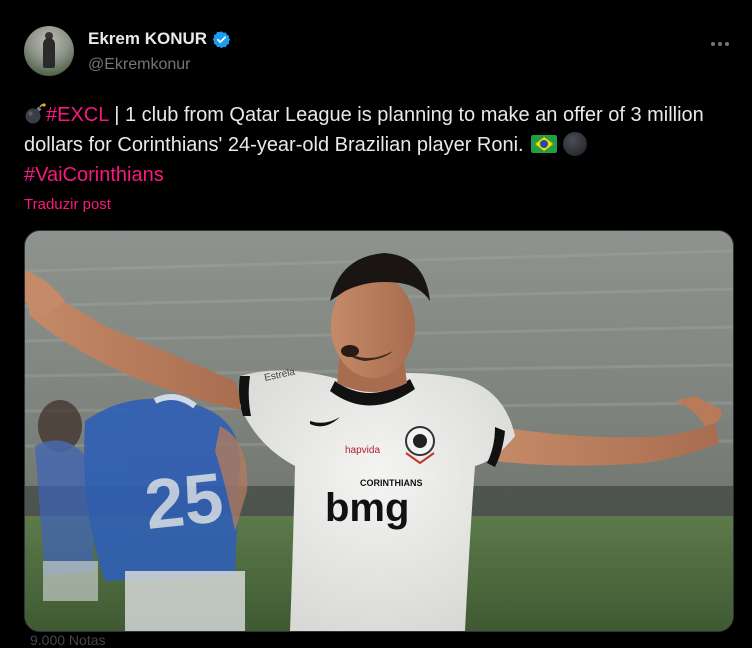  Describe the element at coordinates (139, 65) in the screenshot. I see `author-handle: @Ekremkonur` at that location.